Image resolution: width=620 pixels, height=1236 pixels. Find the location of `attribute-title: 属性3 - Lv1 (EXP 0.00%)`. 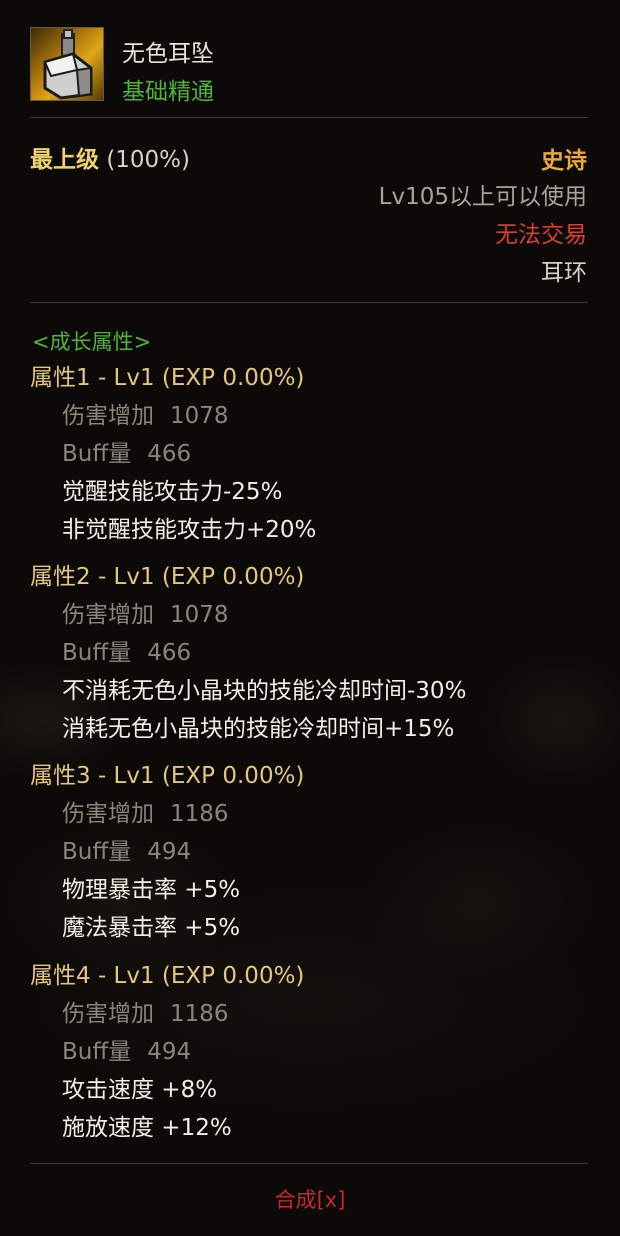

attribute-title: 属性3 - Lv1 (EXP 0.00%) is located at coordinates (167, 776).